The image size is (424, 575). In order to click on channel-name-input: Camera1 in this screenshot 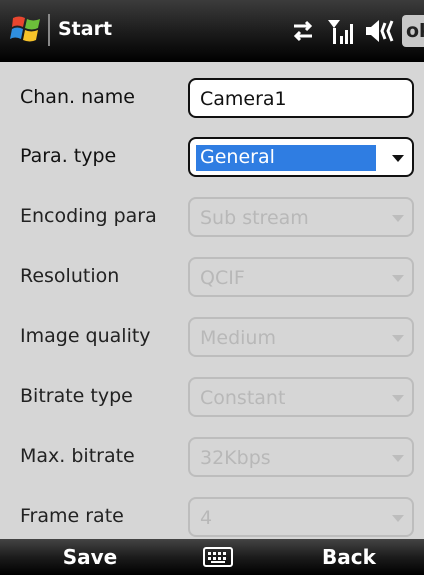, I will do `click(301, 98)`.